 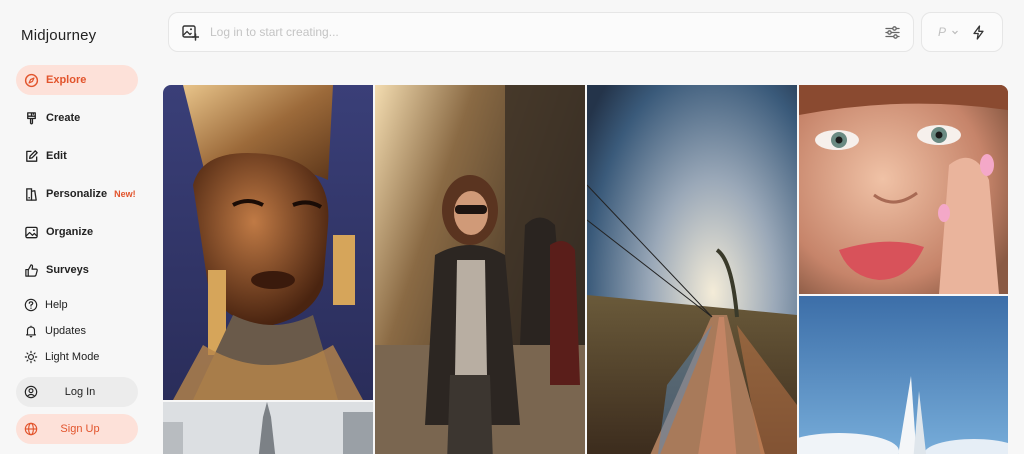 What do you see at coordinates (58, 35) in the screenshot?
I see `brand-logo: Midjourney` at bounding box center [58, 35].